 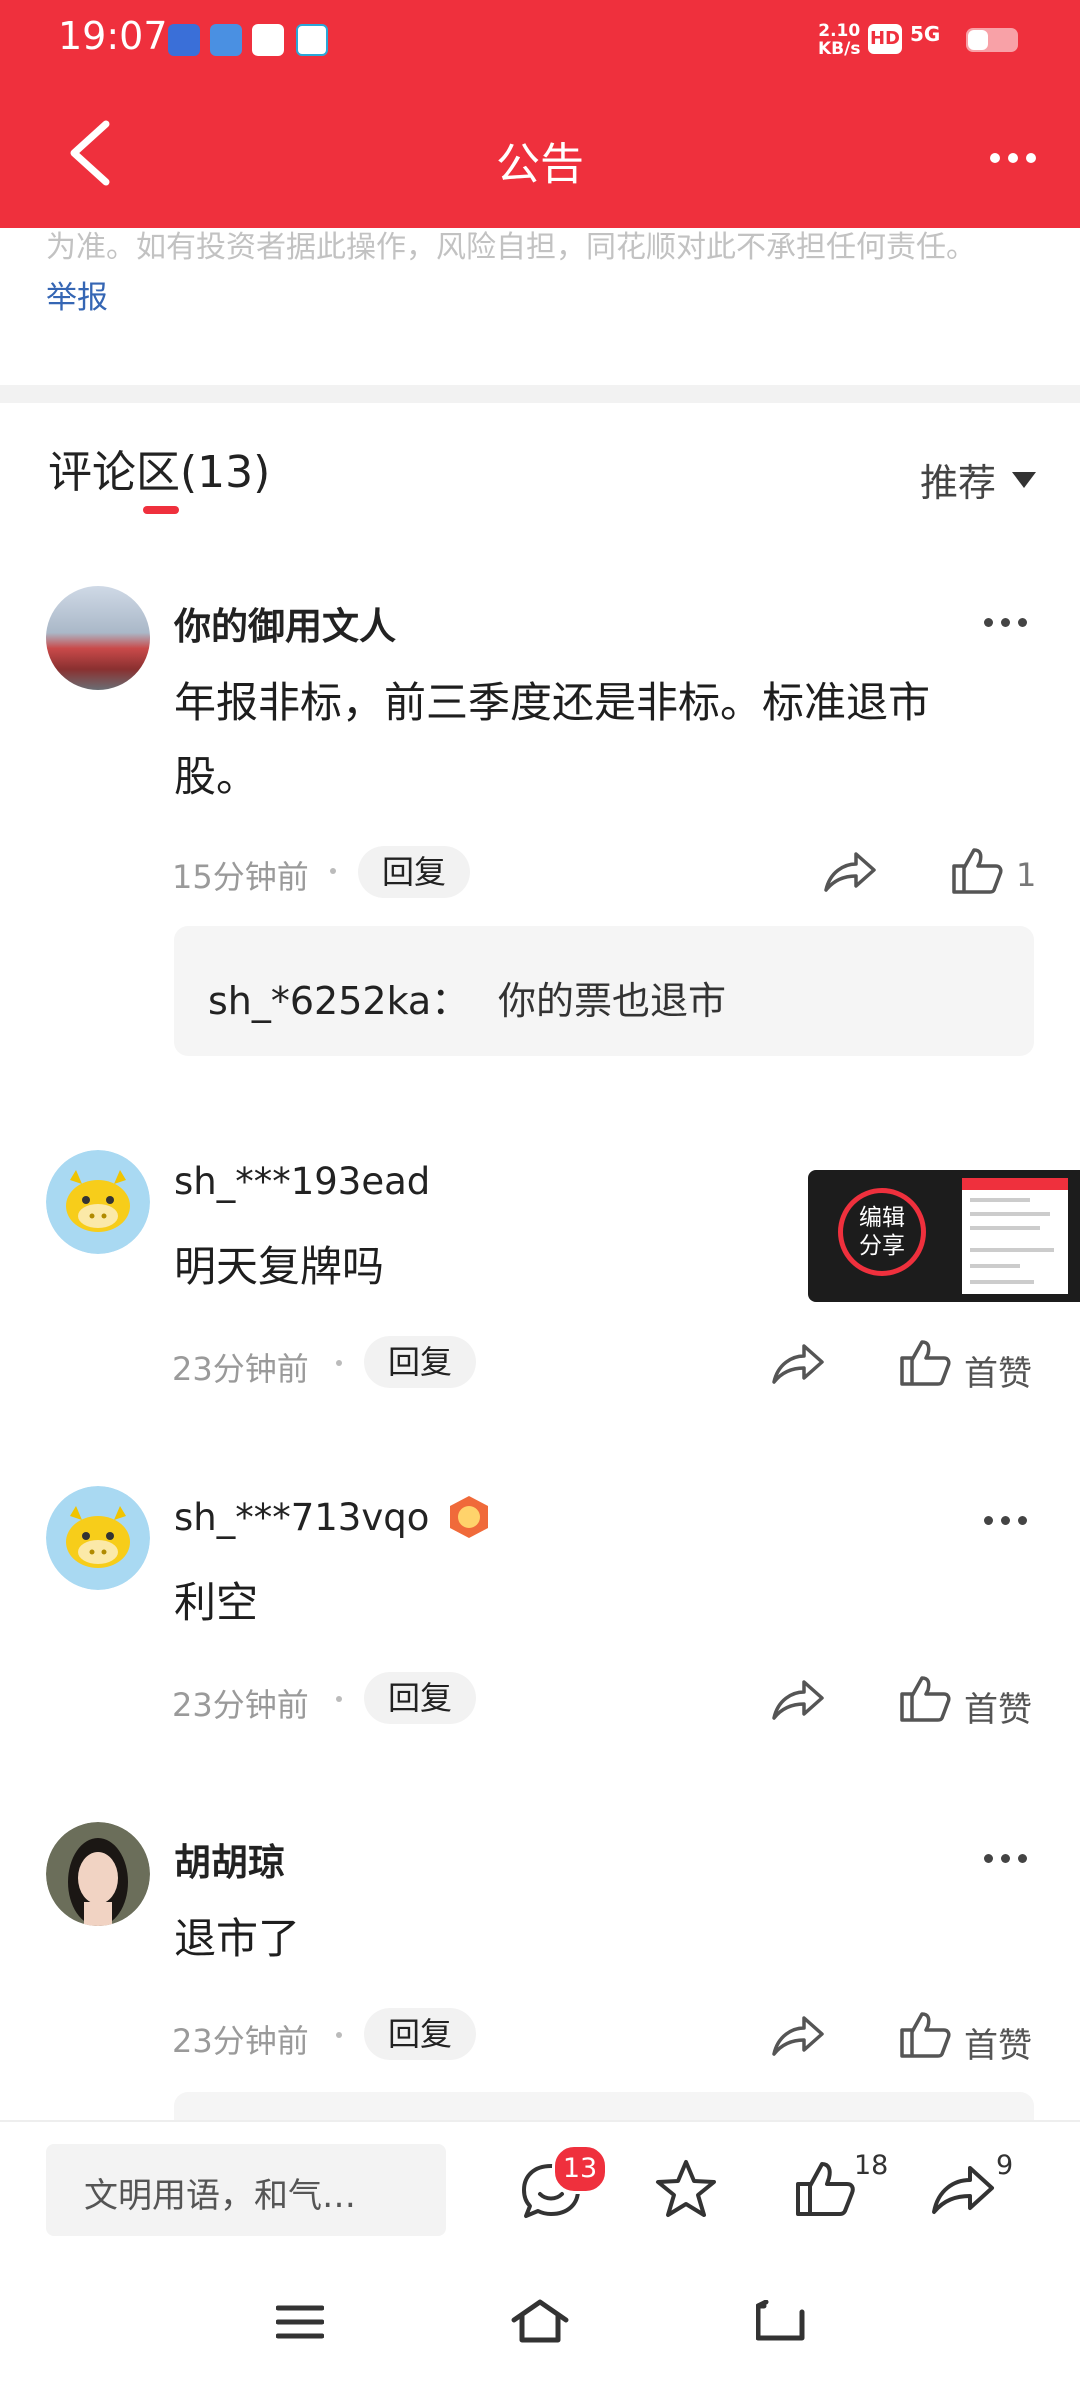 What do you see at coordinates (1017, 157) in the screenshot?
I see `more-icon` at bounding box center [1017, 157].